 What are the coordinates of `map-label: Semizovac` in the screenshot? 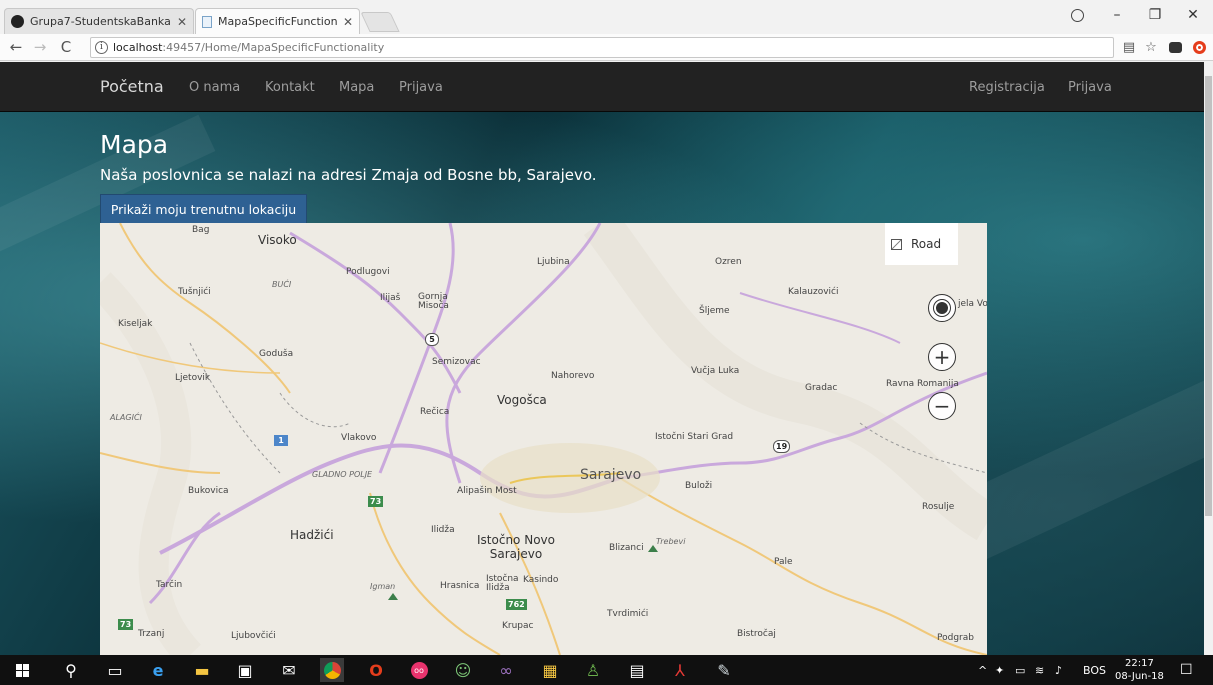 It's located at (456, 362).